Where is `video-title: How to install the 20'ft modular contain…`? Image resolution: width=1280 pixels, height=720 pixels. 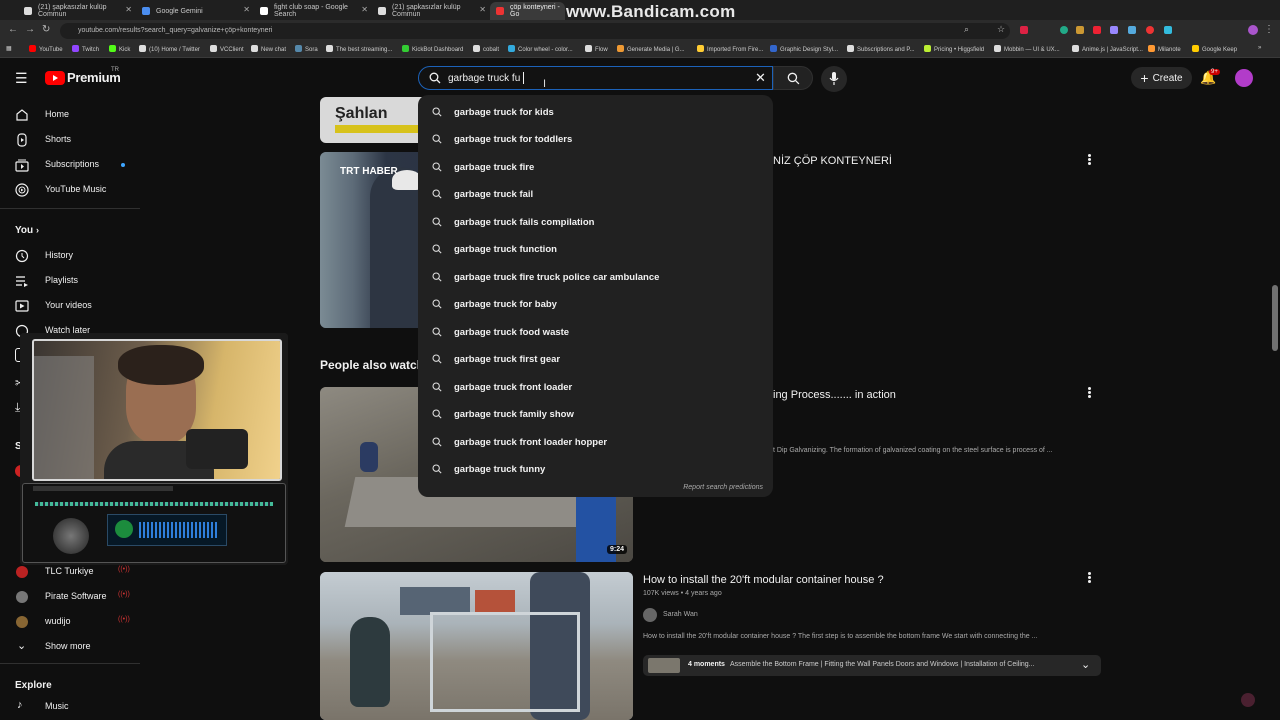 video-title: How to install the 20'ft modular contain… is located at coordinates (763, 580).